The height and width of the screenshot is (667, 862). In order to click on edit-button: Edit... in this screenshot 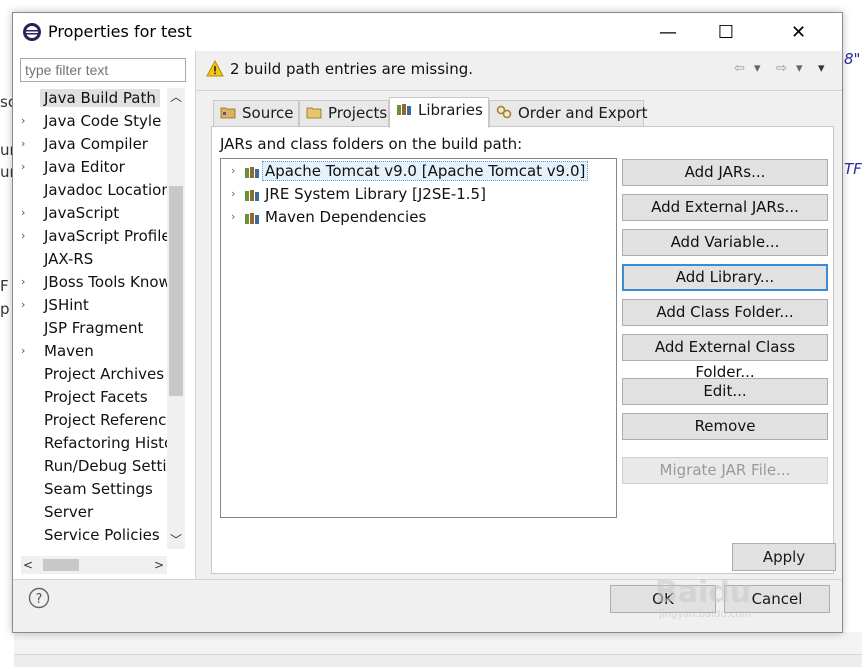, I will do `click(725, 391)`.